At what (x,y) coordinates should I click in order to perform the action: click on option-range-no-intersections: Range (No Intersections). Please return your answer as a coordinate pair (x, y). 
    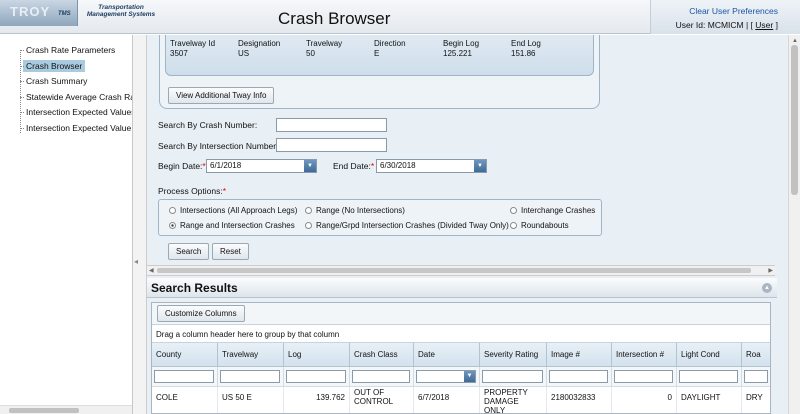
    Looking at the image, I should click on (355, 210).